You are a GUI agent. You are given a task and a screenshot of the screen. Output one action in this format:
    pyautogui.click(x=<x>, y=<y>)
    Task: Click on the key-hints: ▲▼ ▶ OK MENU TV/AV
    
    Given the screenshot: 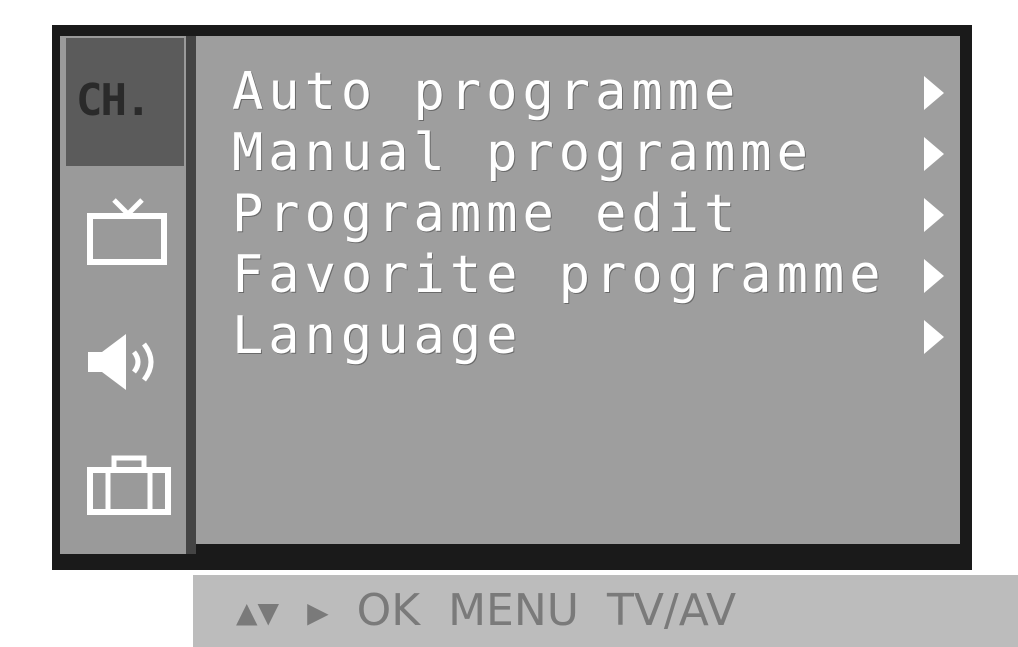 What is the action you would take?
    pyautogui.click(x=486, y=612)
    